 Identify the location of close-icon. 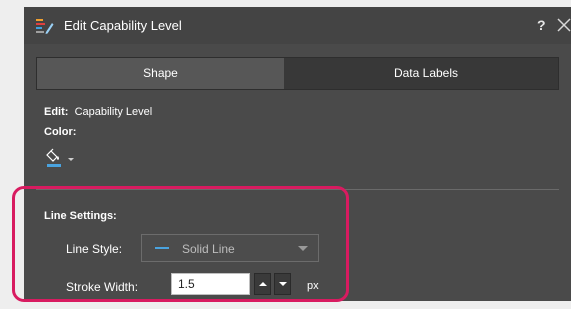
(564, 25).